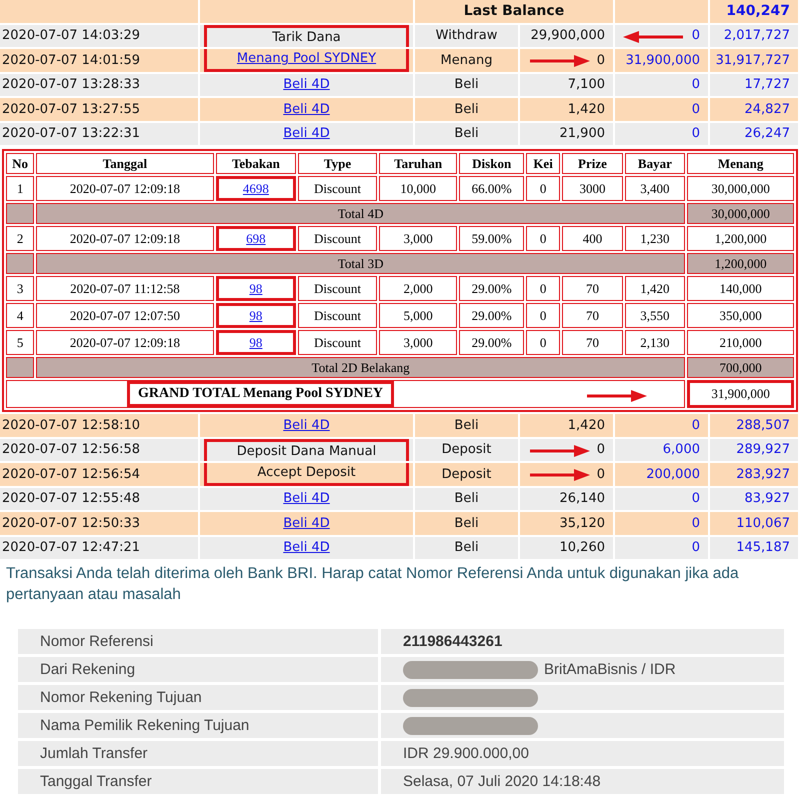 The height and width of the screenshot is (800, 800). I want to click on subtotal-value: 30,000,000, so click(740, 213).